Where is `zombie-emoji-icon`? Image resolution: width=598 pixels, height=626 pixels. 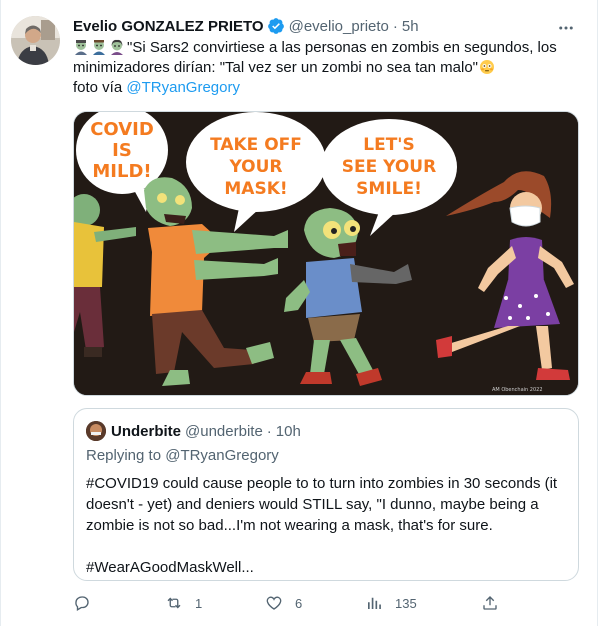
zombie-emoji-icon is located at coordinates (99, 47).